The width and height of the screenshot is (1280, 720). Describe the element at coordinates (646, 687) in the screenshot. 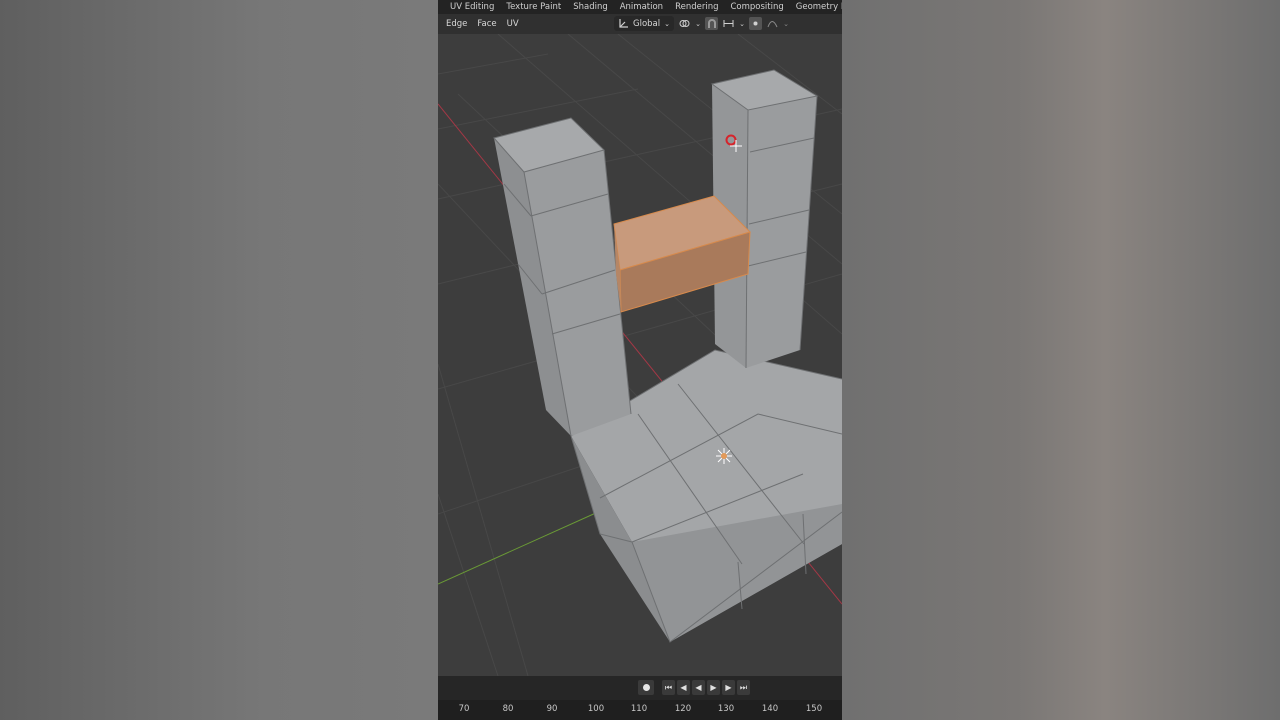

I see `record-icon` at that location.